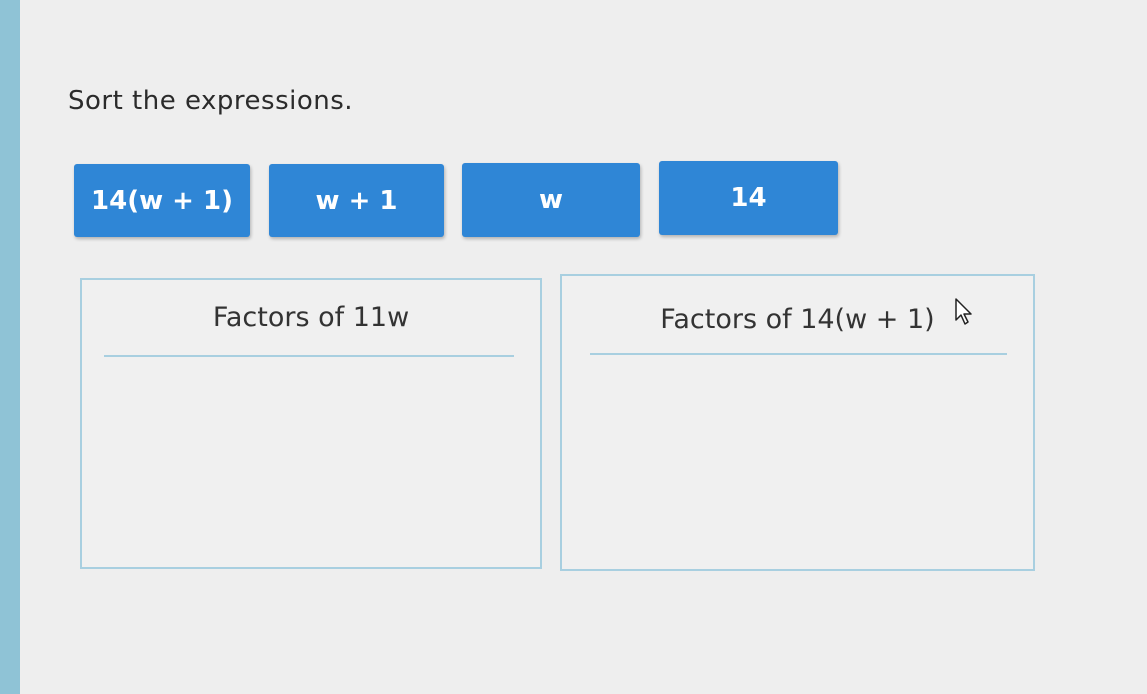 Image resolution: width=1147 pixels, height=694 pixels. What do you see at coordinates (381, 317) in the screenshot?
I see `zone-title-expression: 11w` at bounding box center [381, 317].